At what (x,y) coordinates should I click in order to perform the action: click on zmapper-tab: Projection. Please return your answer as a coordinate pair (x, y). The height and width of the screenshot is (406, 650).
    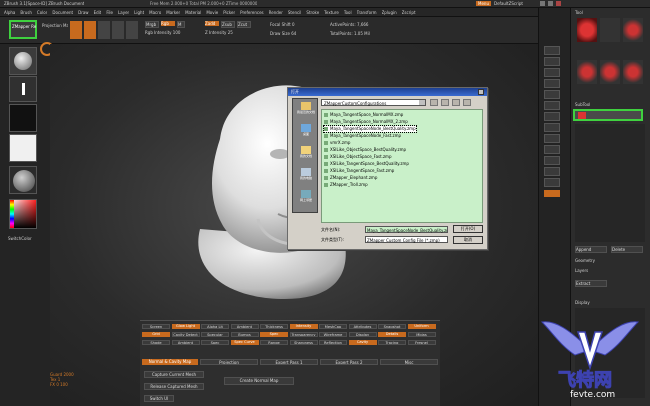
    Looking at the image, I should click on (229, 362).